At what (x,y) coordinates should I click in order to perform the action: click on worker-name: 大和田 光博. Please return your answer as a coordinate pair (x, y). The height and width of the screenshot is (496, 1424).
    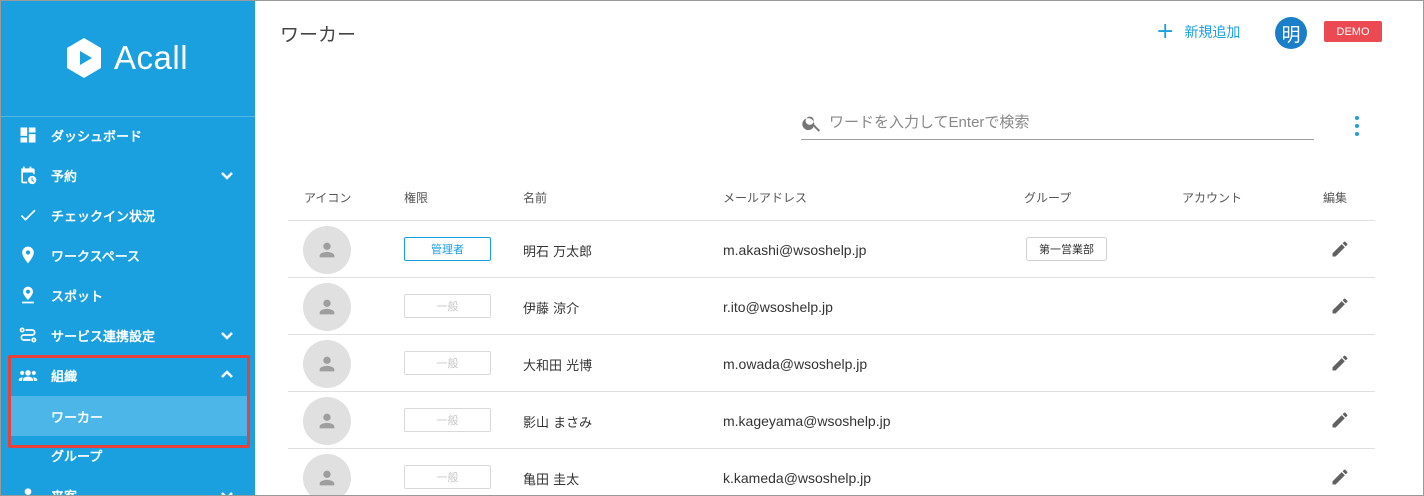
    Looking at the image, I should click on (558, 366).